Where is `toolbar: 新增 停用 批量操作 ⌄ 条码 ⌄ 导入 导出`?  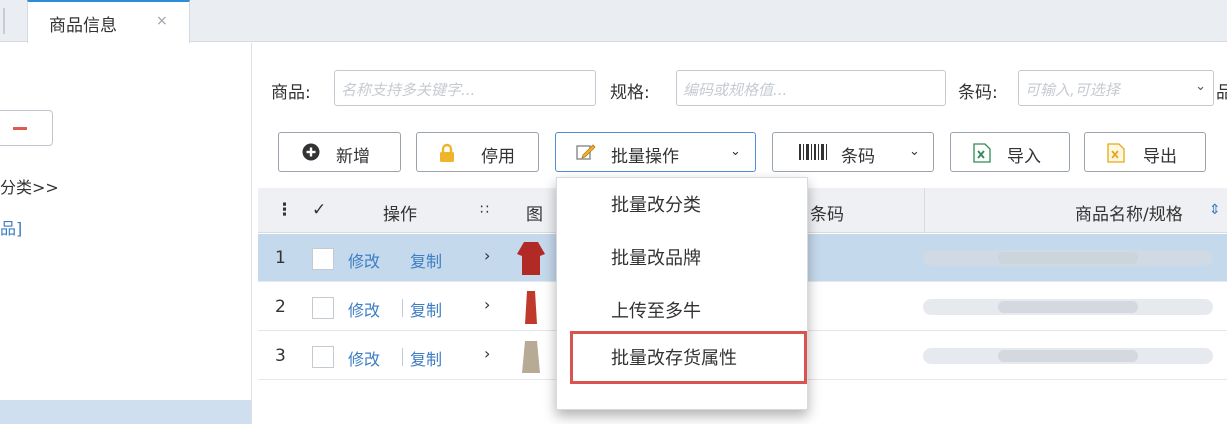
toolbar: 新增 停用 批量操作 ⌄ 条码 ⌄ 导入 导出 is located at coordinates (742, 152).